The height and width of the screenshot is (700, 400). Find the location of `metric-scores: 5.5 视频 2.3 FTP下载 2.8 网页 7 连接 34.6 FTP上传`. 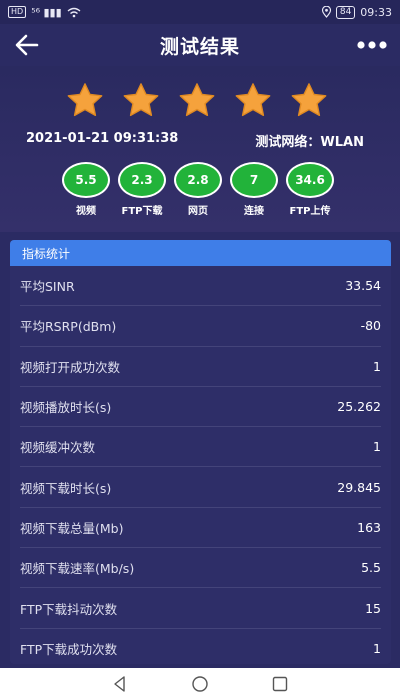

metric-scores: 5.5 视频 2.3 FTP下载 2.8 网页 7 连接 34.6 FTP上传 is located at coordinates (198, 189).